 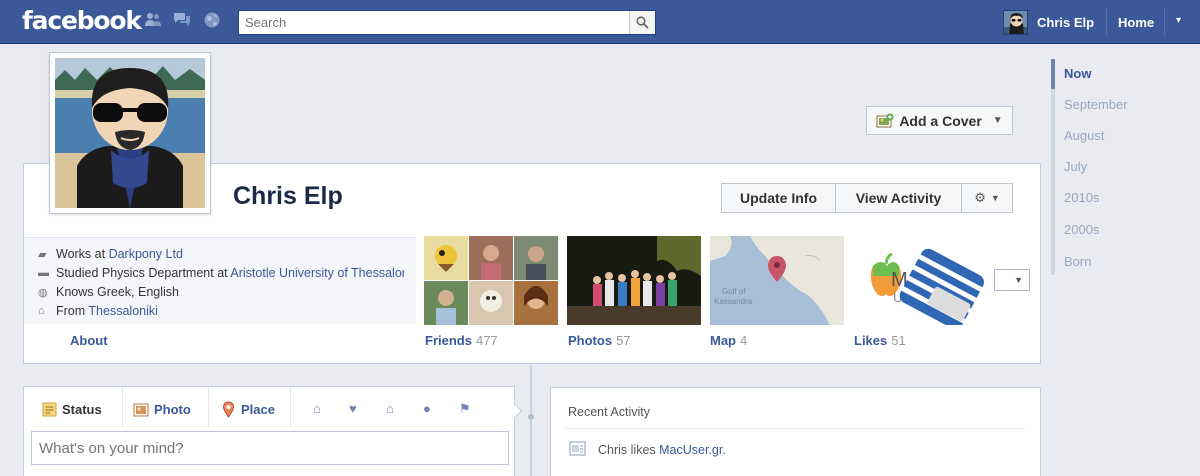 What do you see at coordinates (390, 408) in the screenshot?
I see `life-event-home-icon: ⌂` at bounding box center [390, 408].